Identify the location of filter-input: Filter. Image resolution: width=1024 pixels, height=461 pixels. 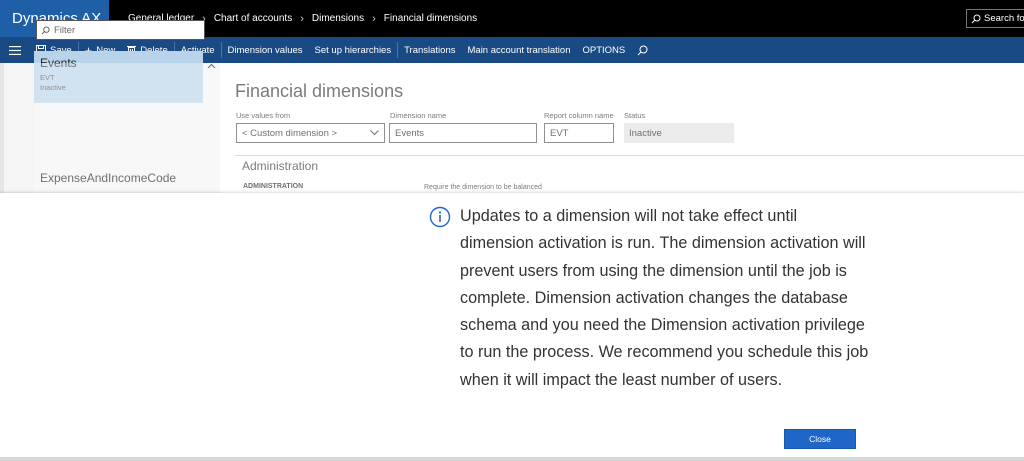
(120, 30).